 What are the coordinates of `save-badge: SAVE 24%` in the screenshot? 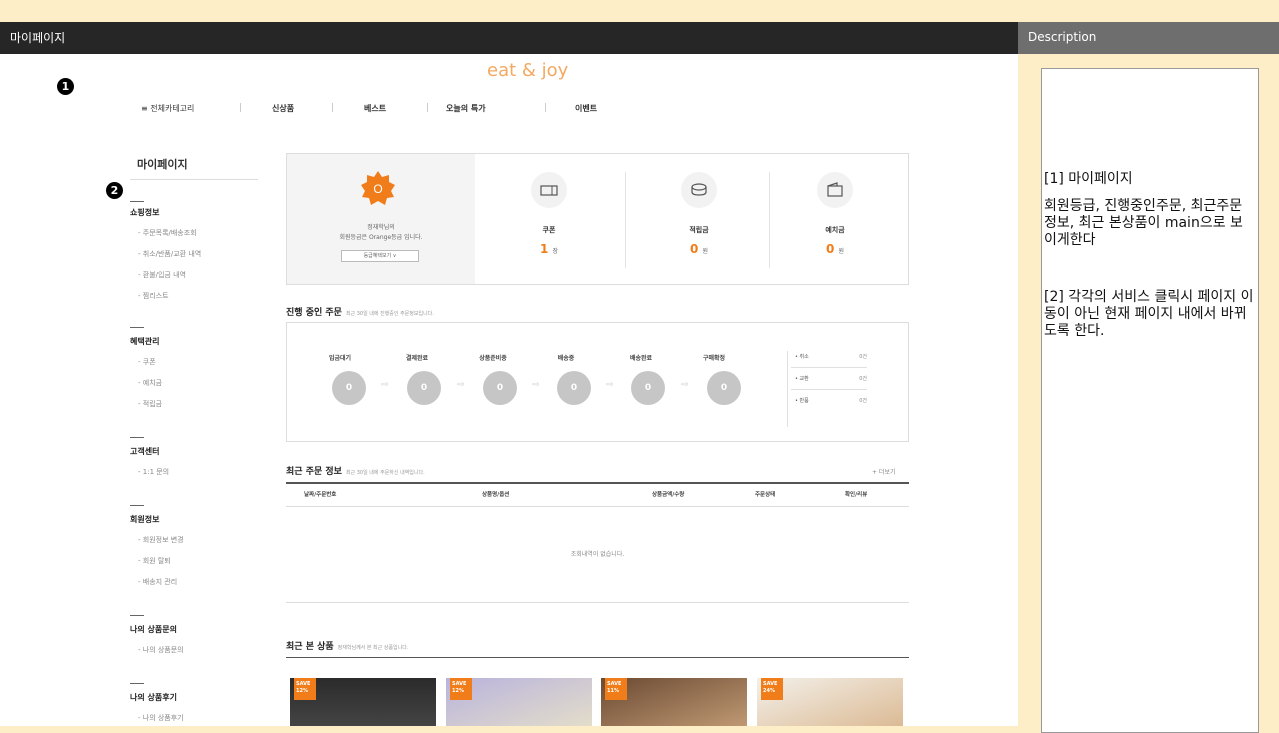 It's located at (772, 689).